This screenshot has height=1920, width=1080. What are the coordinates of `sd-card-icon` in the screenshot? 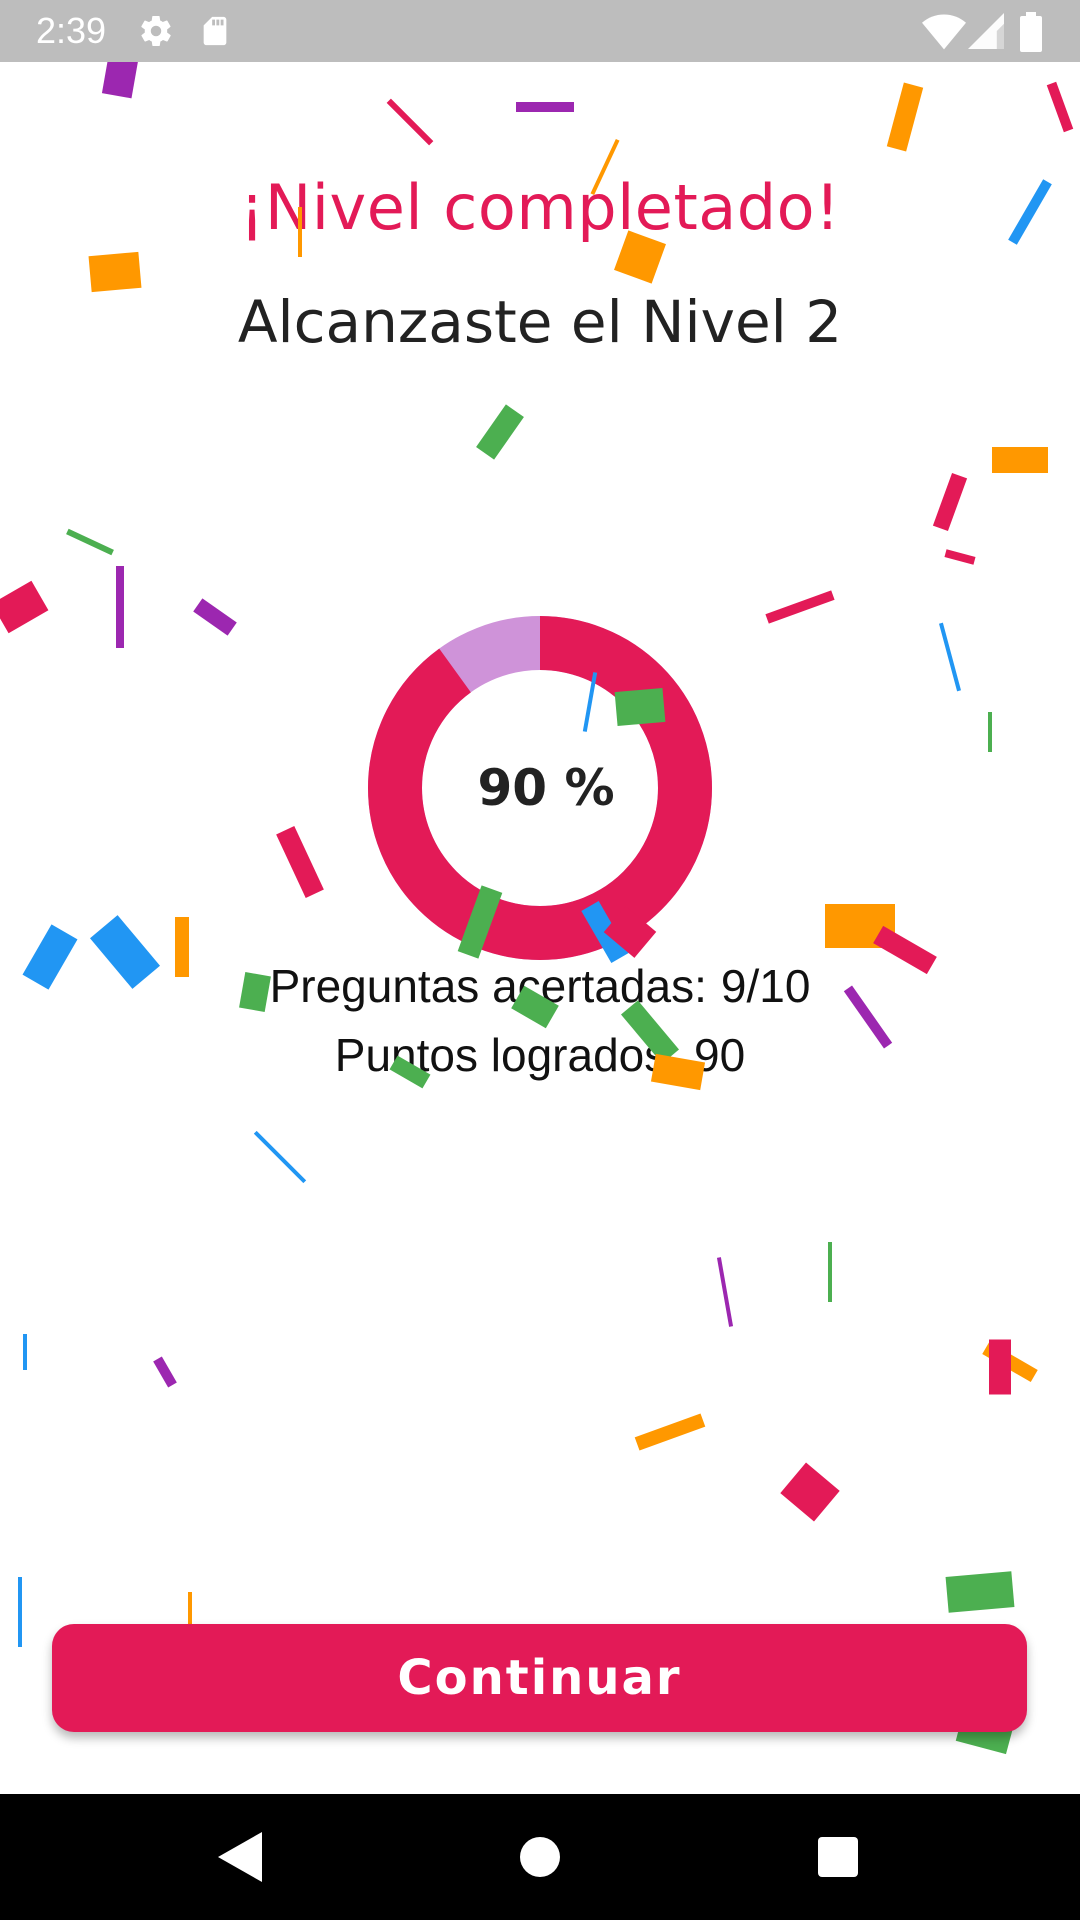 It's located at (215, 33).